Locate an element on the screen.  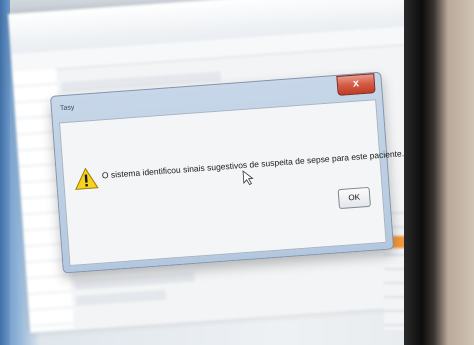
ok-button: OK is located at coordinates (354, 198).